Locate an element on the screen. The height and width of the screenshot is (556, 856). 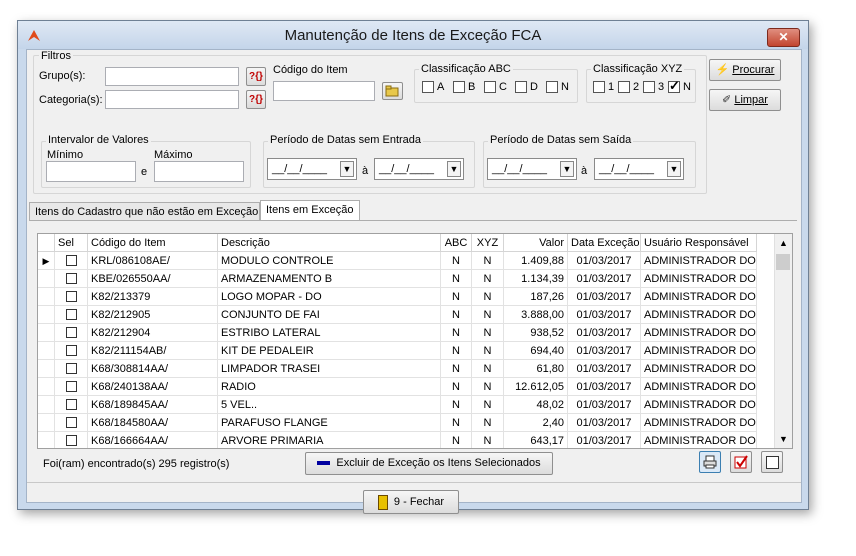
cell-codigo: K82/212905 is located at coordinates (153, 315).